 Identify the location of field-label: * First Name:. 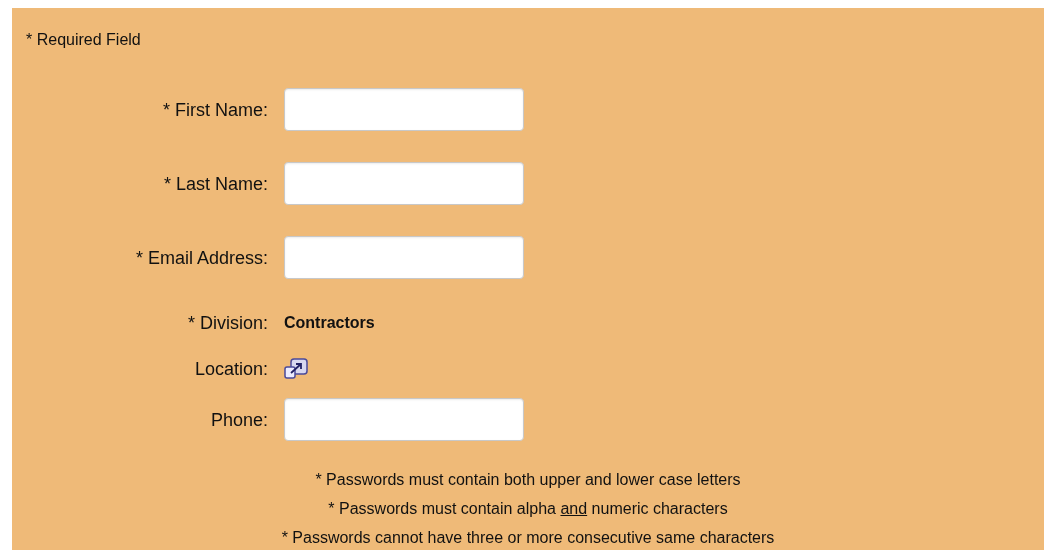
(215, 109).